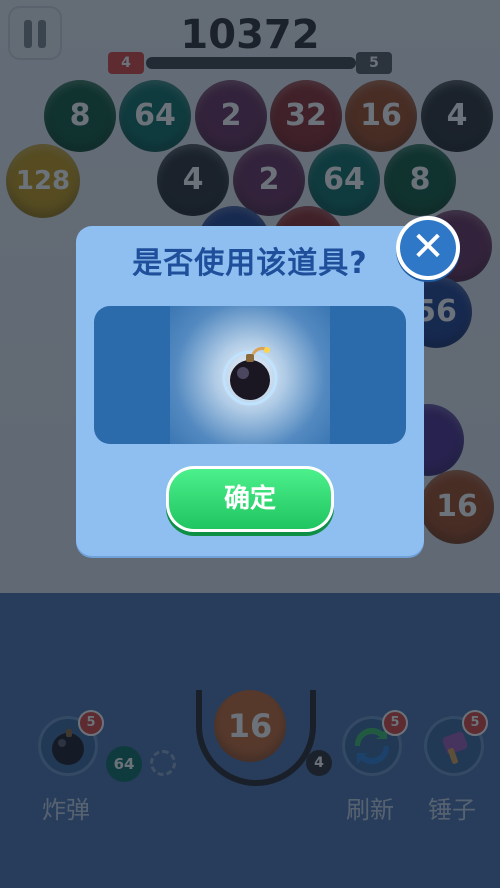 This screenshot has height=888, width=500. Describe the element at coordinates (250, 499) in the screenshot. I see `confirm-button: 确定` at that location.